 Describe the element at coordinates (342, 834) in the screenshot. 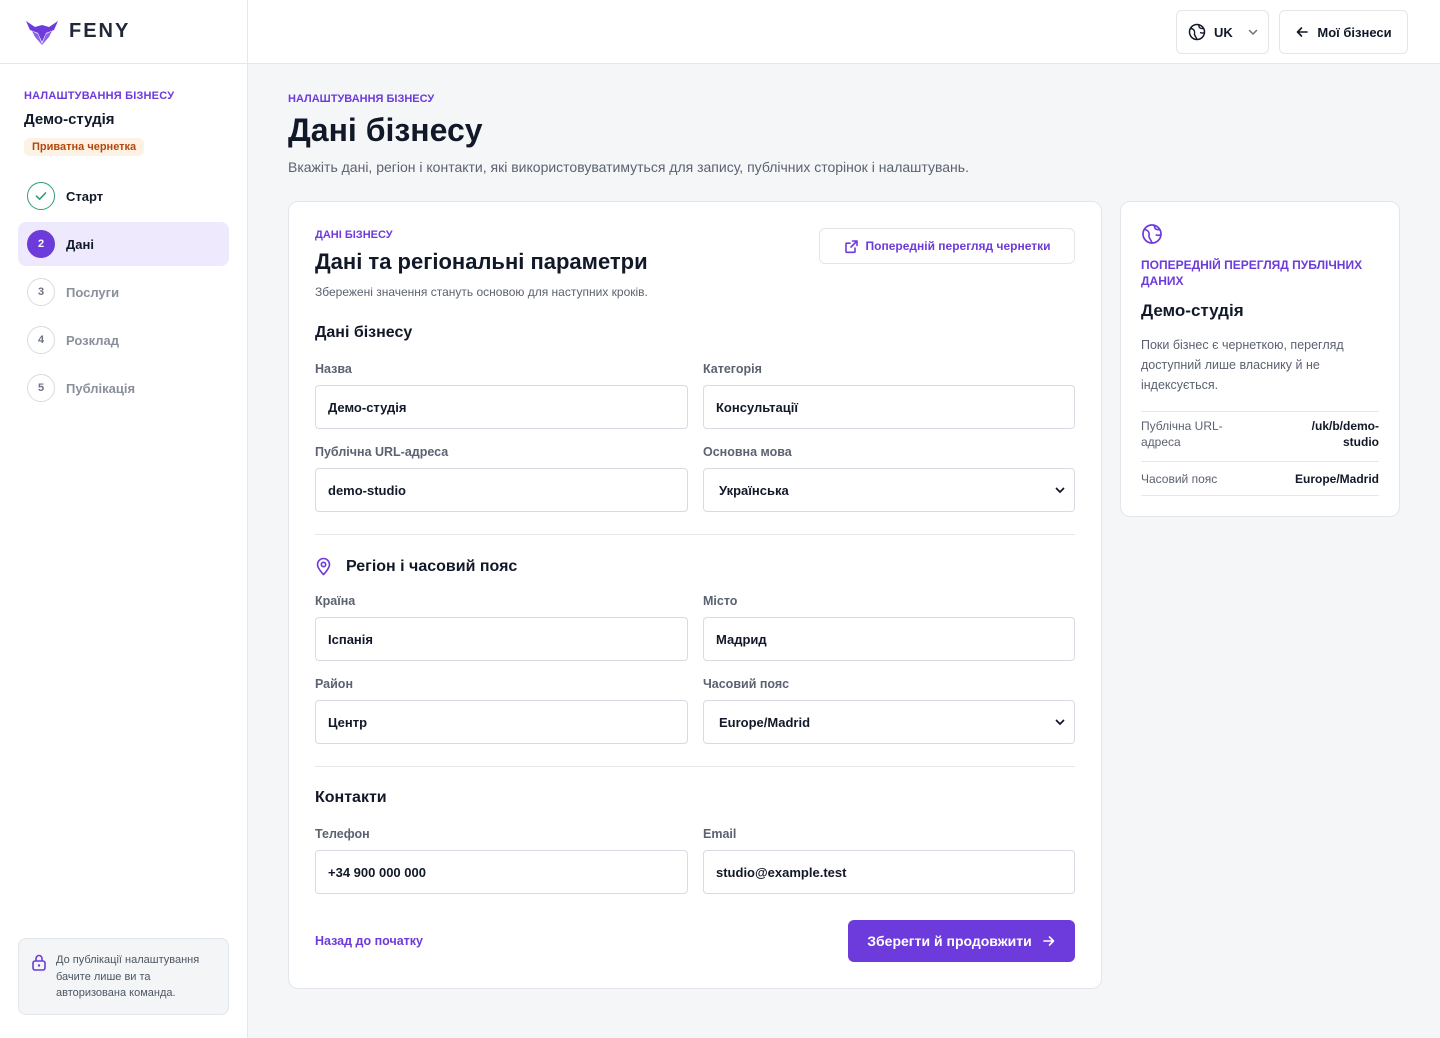

I see `phone-label: Телефон` at that location.